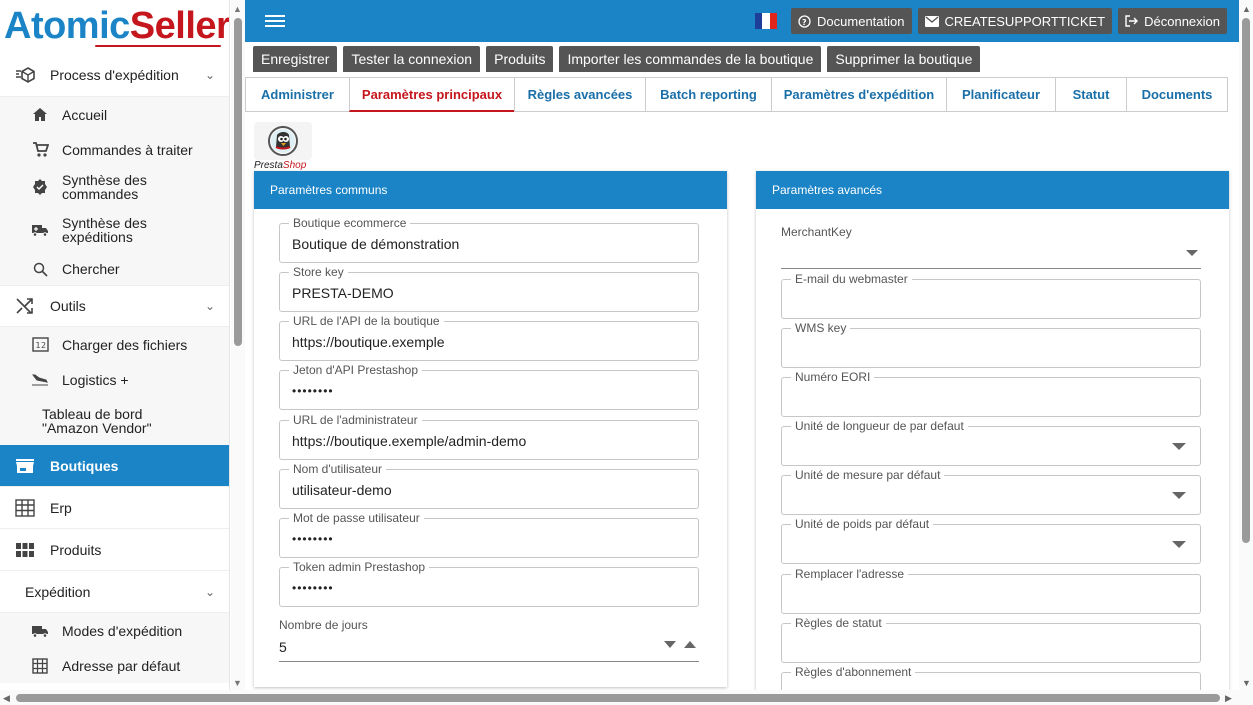  What do you see at coordinates (355, 420) in the screenshot?
I see `field-label: URL de l'administrateur` at bounding box center [355, 420].